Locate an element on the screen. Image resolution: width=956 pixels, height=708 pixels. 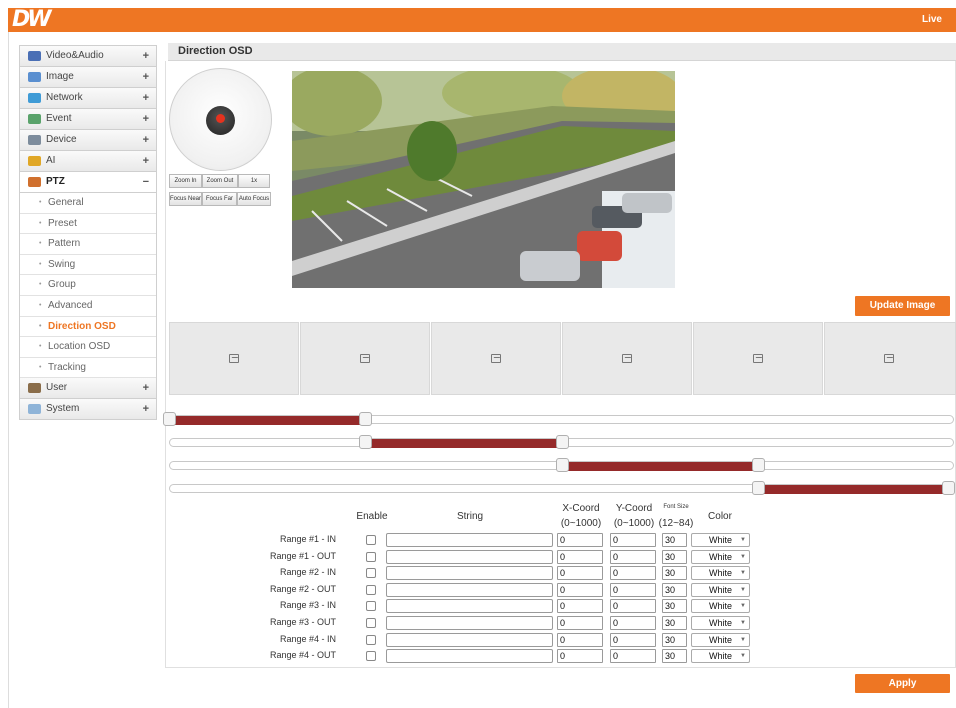
zoom-1x-button: 1x is located at coordinates (254, 181).